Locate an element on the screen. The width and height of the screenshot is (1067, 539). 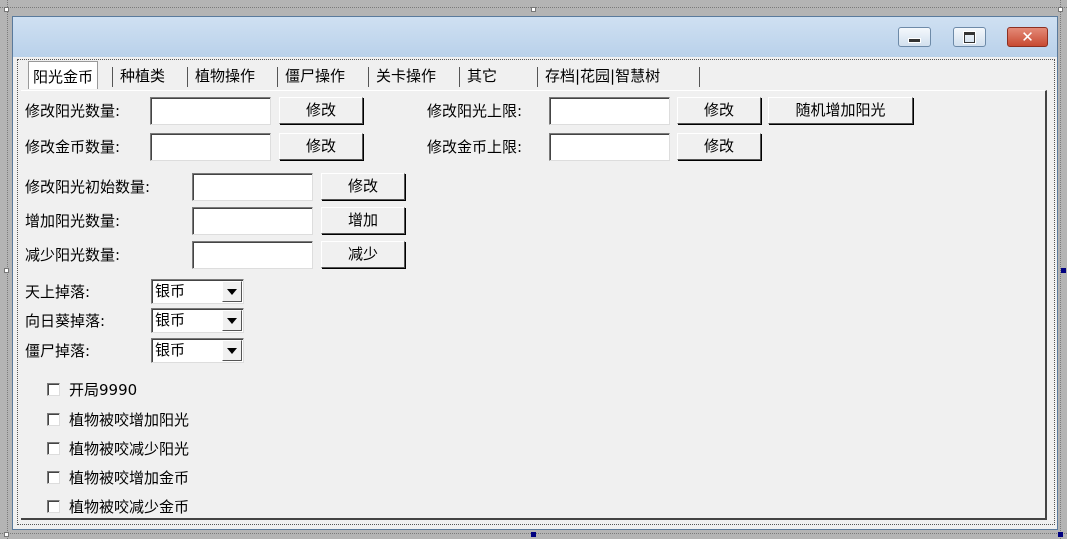
reduce-sun-button: 减少 is located at coordinates (363, 254).